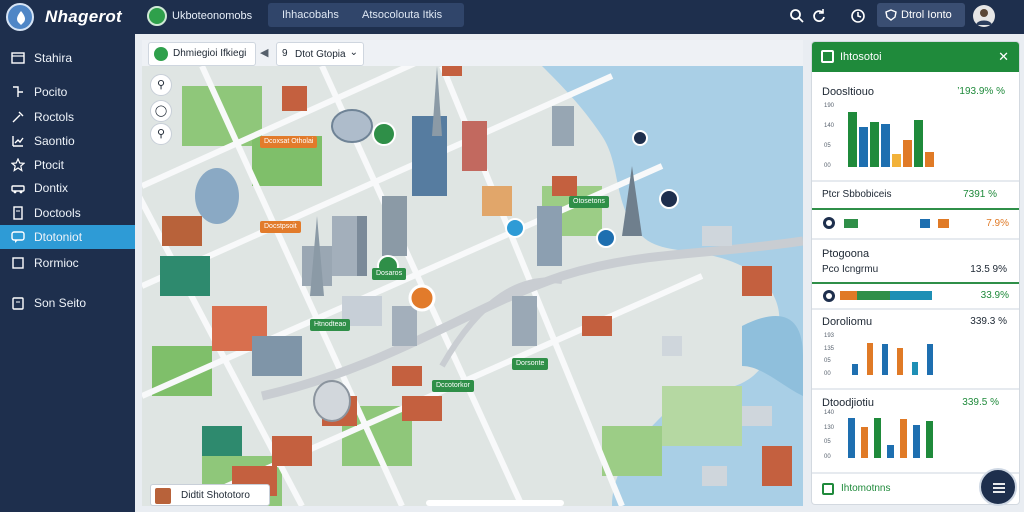  I want to click on dome-building, so click(217, 196).